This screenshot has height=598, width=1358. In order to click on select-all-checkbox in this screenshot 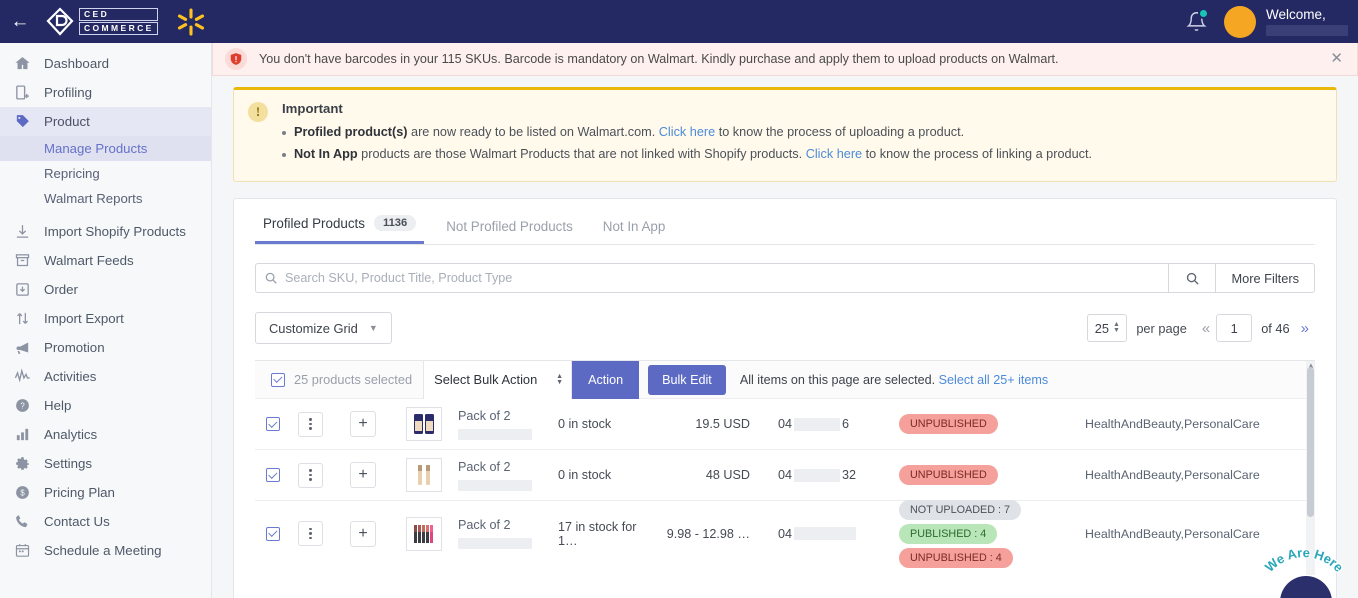, I will do `click(278, 379)`.